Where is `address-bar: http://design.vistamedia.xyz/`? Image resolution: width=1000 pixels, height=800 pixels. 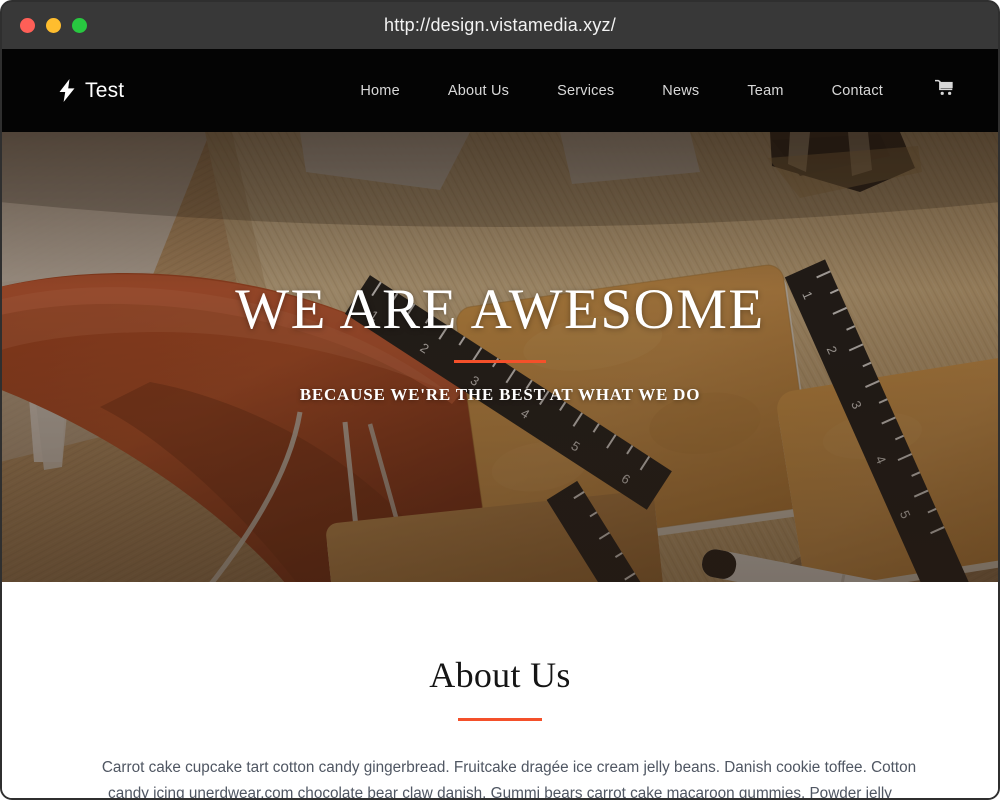
address-bar: http://design.vistamedia.xyz/ is located at coordinates (500, 25).